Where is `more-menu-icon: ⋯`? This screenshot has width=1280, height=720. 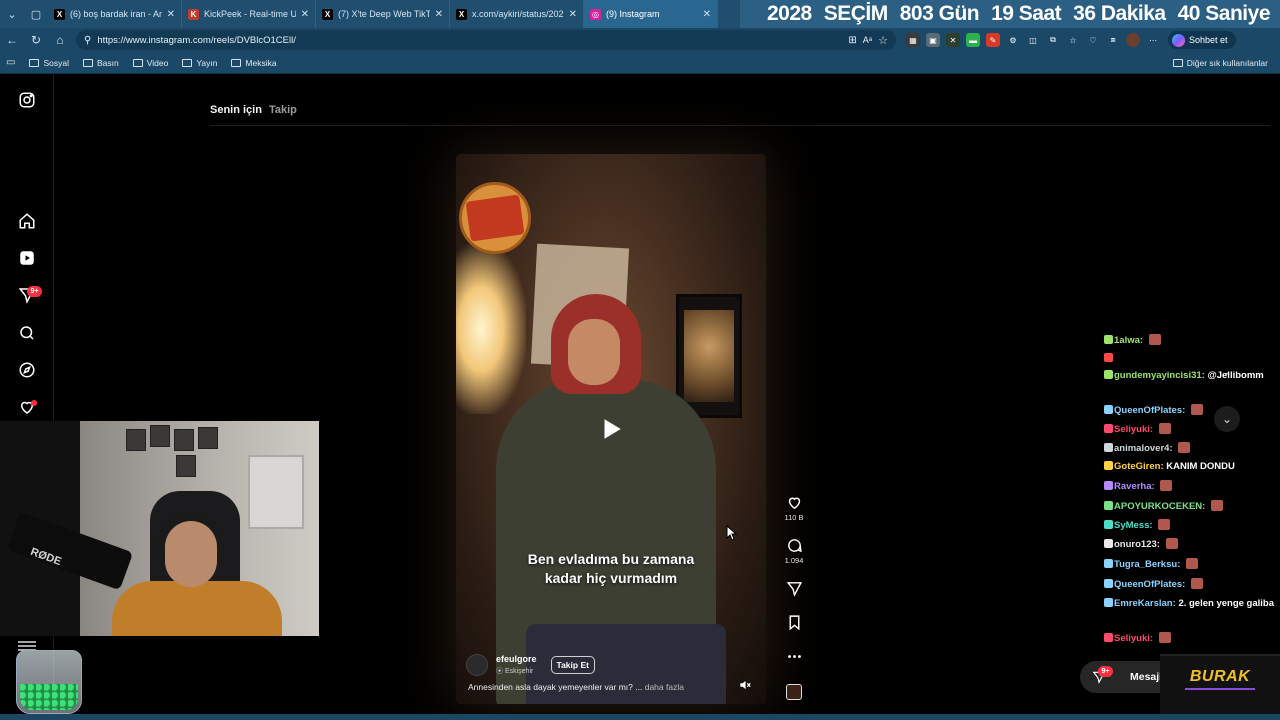 more-menu-icon: ⋯ is located at coordinates (1153, 40).